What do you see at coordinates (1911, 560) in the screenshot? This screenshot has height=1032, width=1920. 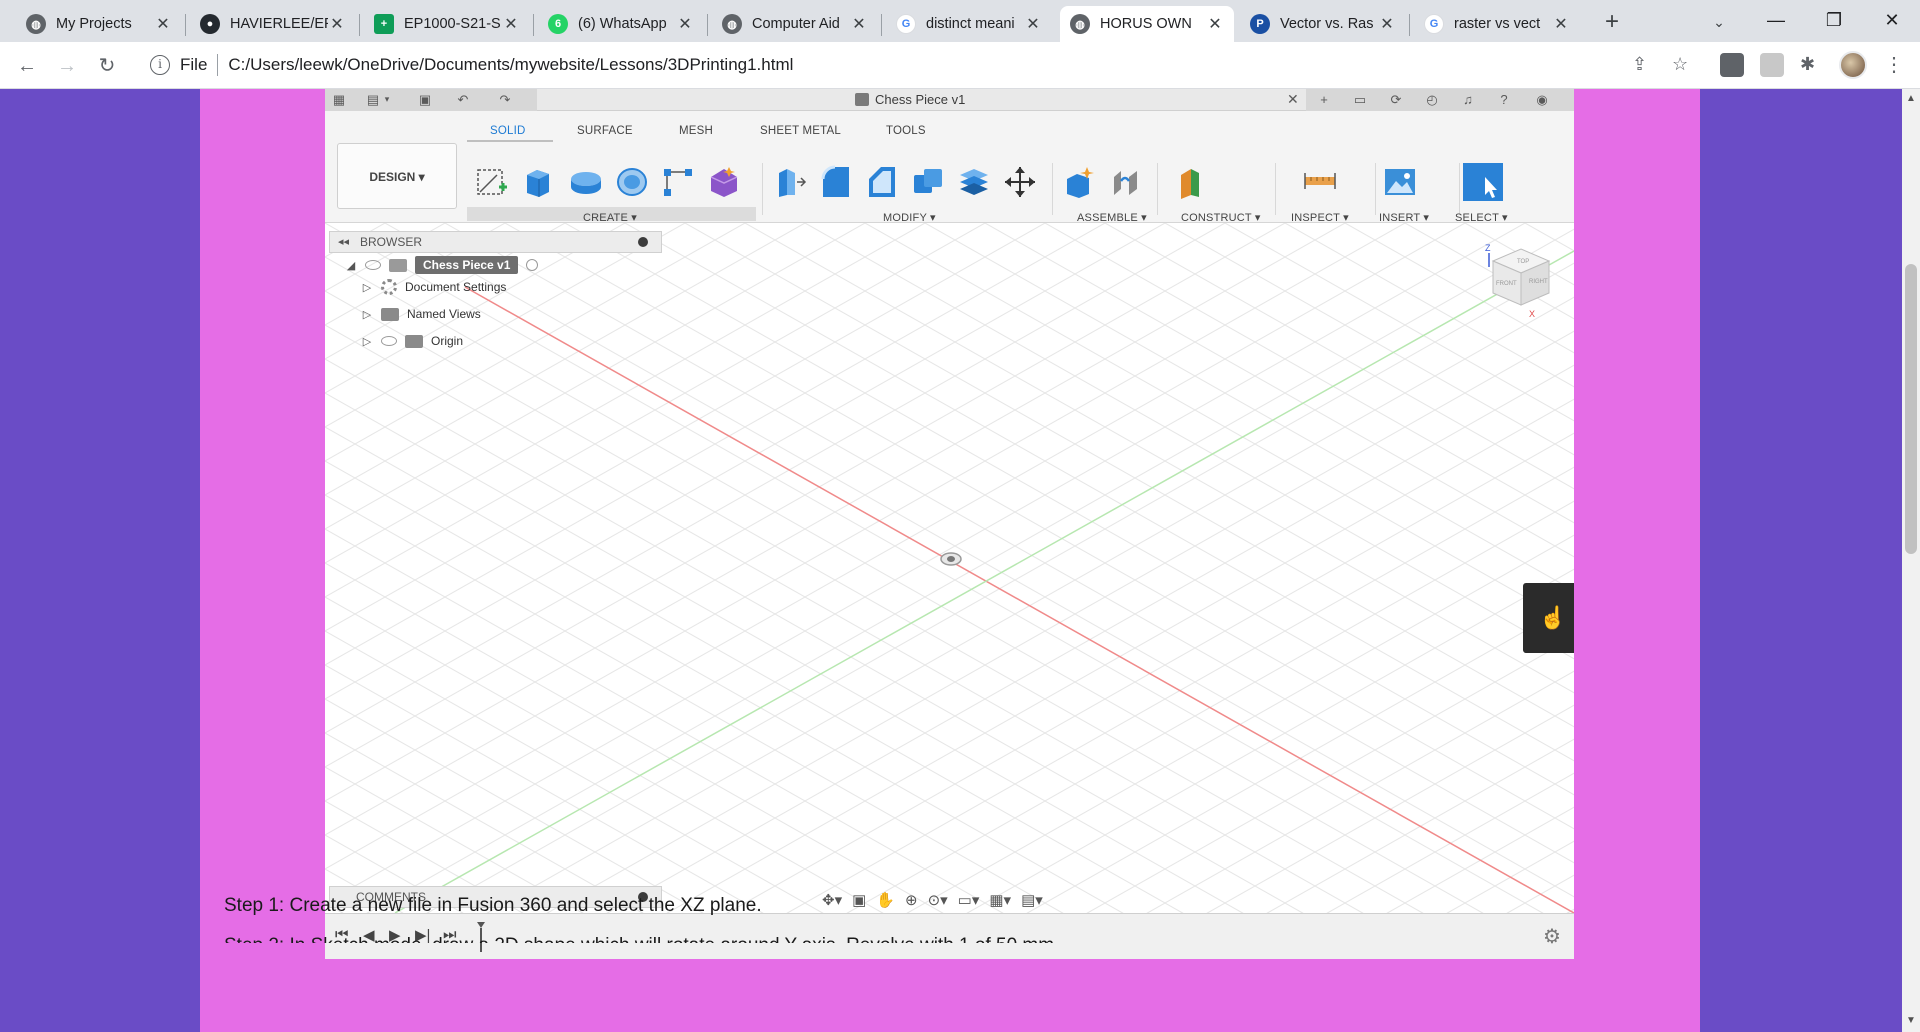 I see `page-scrollbar: ▲ ▼` at bounding box center [1911, 560].